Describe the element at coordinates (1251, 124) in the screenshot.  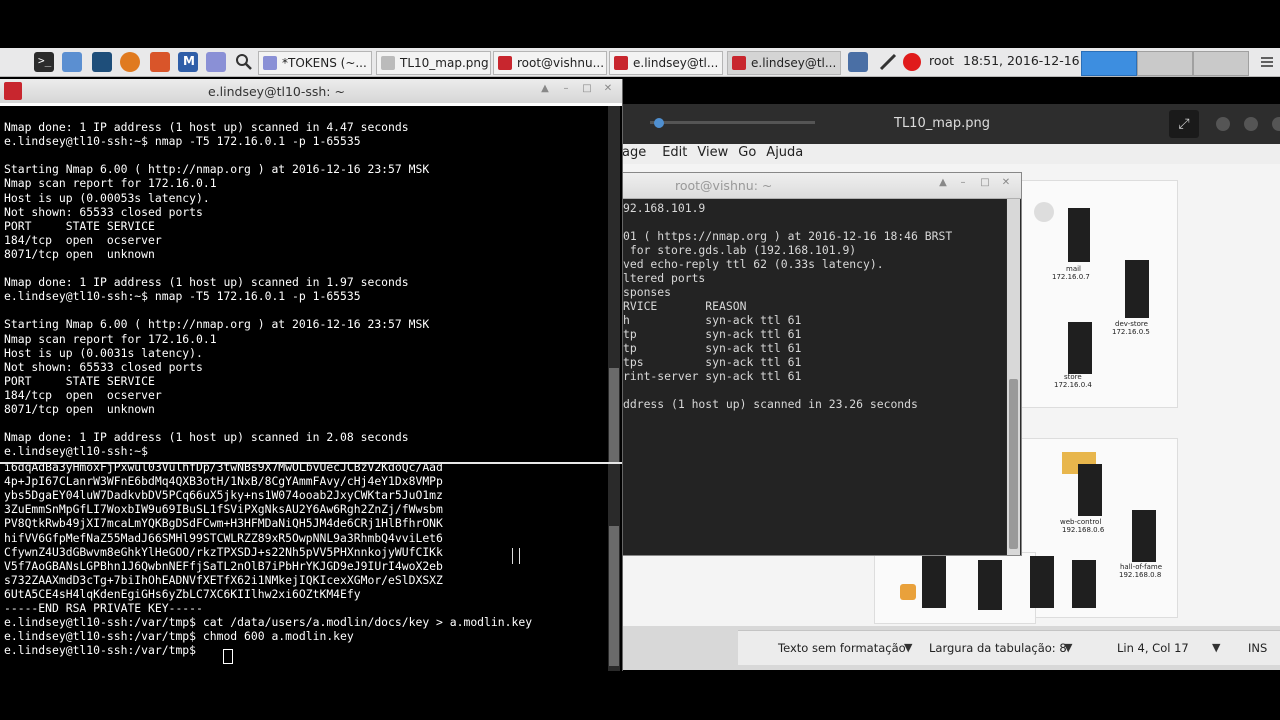
I see `maximize-button` at that location.